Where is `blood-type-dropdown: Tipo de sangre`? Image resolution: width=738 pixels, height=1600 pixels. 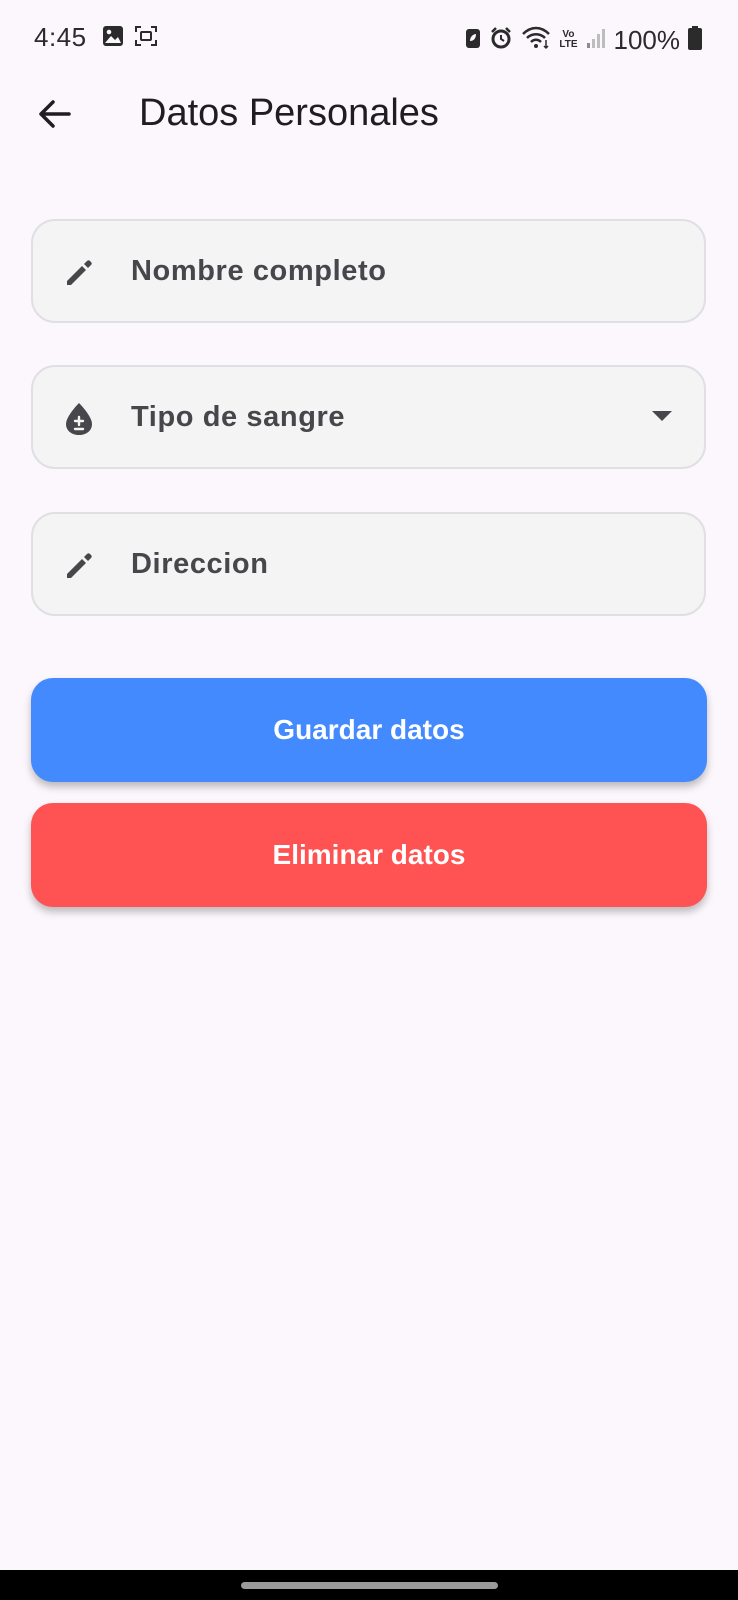 blood-type-dropdown: Tipo de sangre is located at coordinates (368, 417).